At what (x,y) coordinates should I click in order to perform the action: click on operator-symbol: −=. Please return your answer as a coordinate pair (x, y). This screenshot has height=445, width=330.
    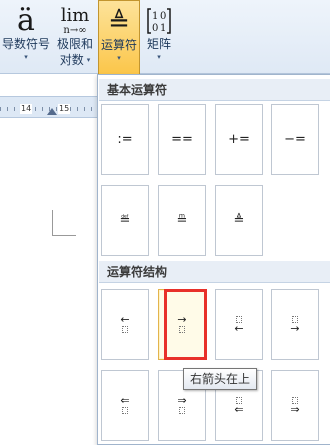
    Looking at the image, I should click on (295, 139).